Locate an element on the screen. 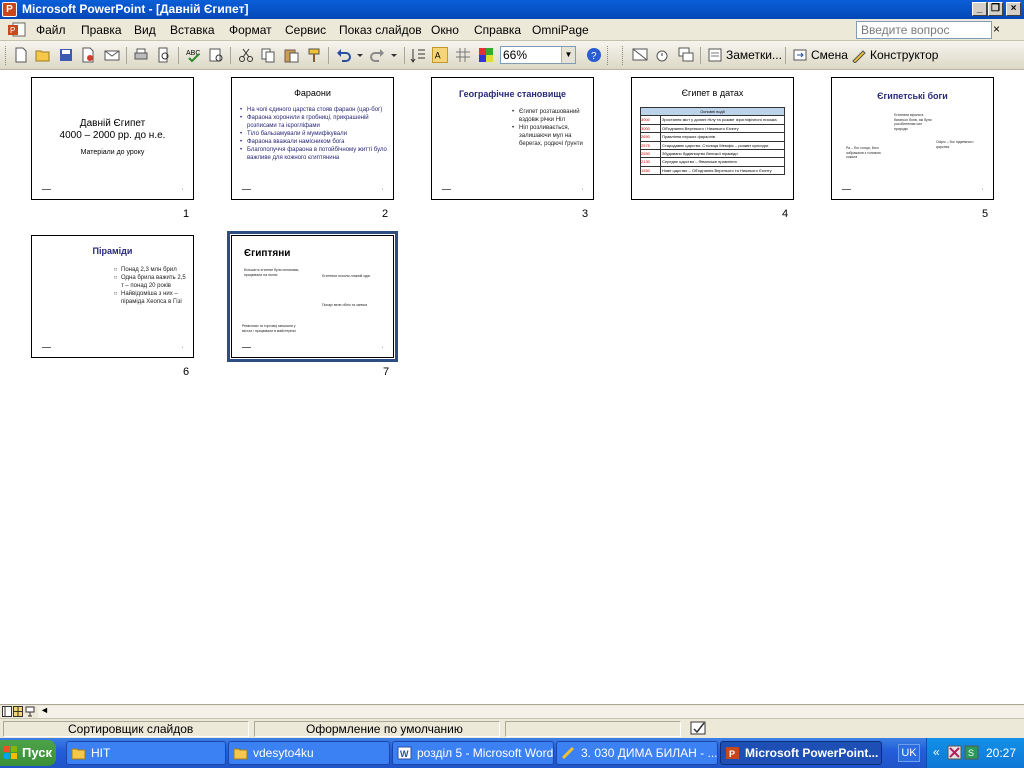  tray-network-icon: S is located at coordinates (971, 752).